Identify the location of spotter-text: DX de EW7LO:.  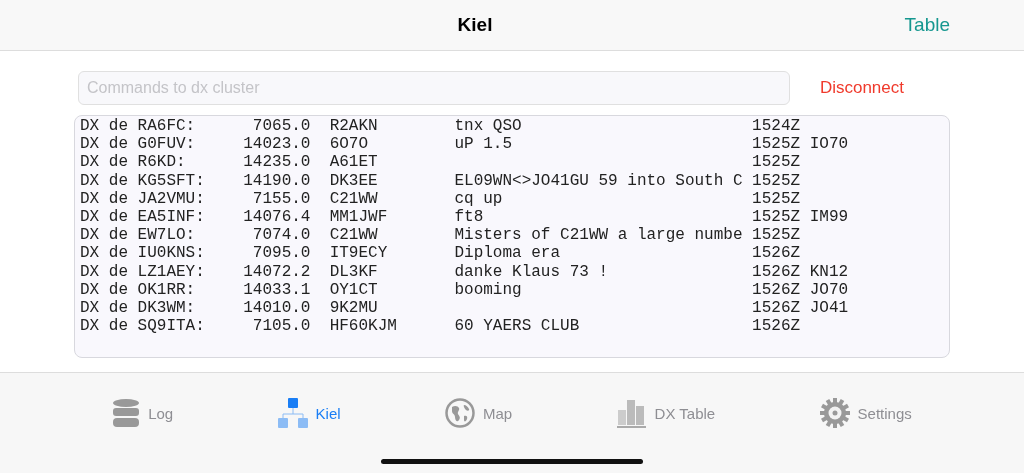
(138, 235).